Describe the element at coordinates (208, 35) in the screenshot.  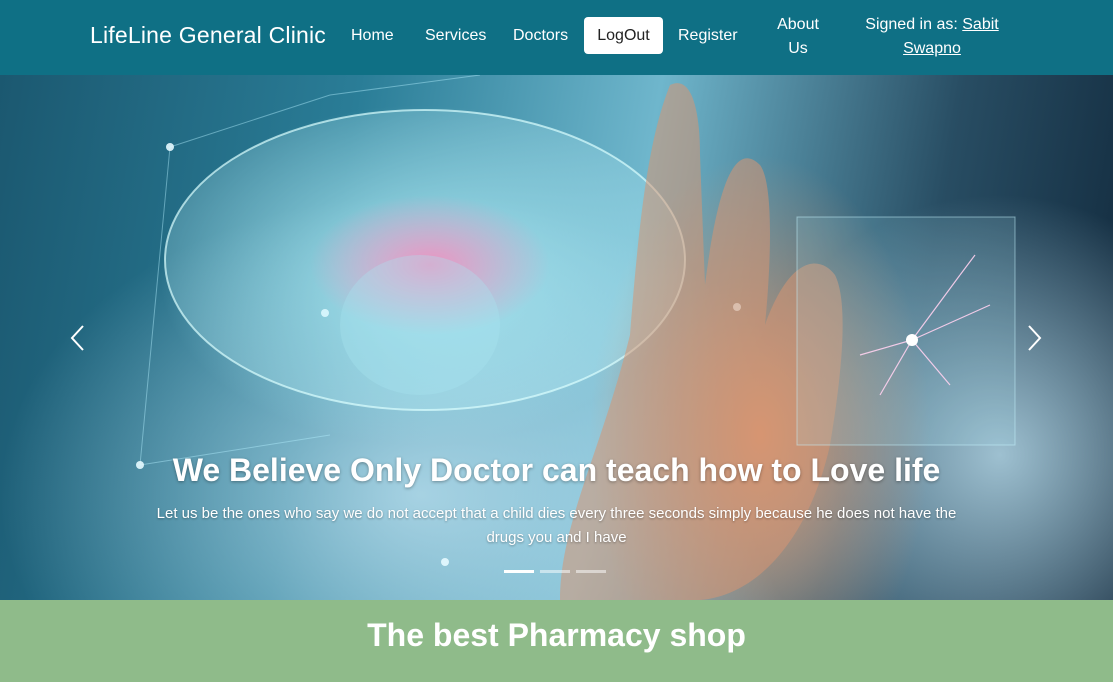
I see `brand-link: LifeLine General Clinic` at that location.